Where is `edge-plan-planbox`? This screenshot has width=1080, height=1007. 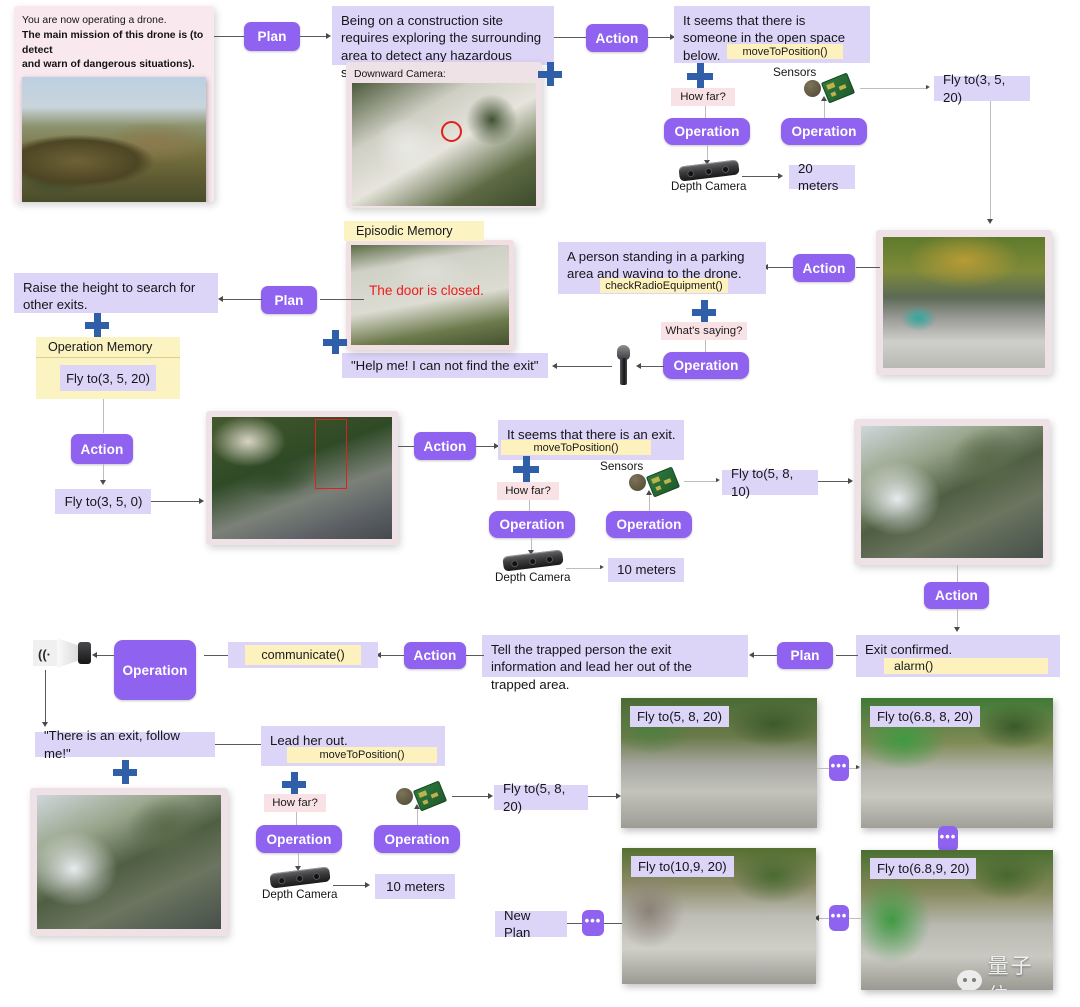 edge-plan-planbox is located at coordinates (314, 36).